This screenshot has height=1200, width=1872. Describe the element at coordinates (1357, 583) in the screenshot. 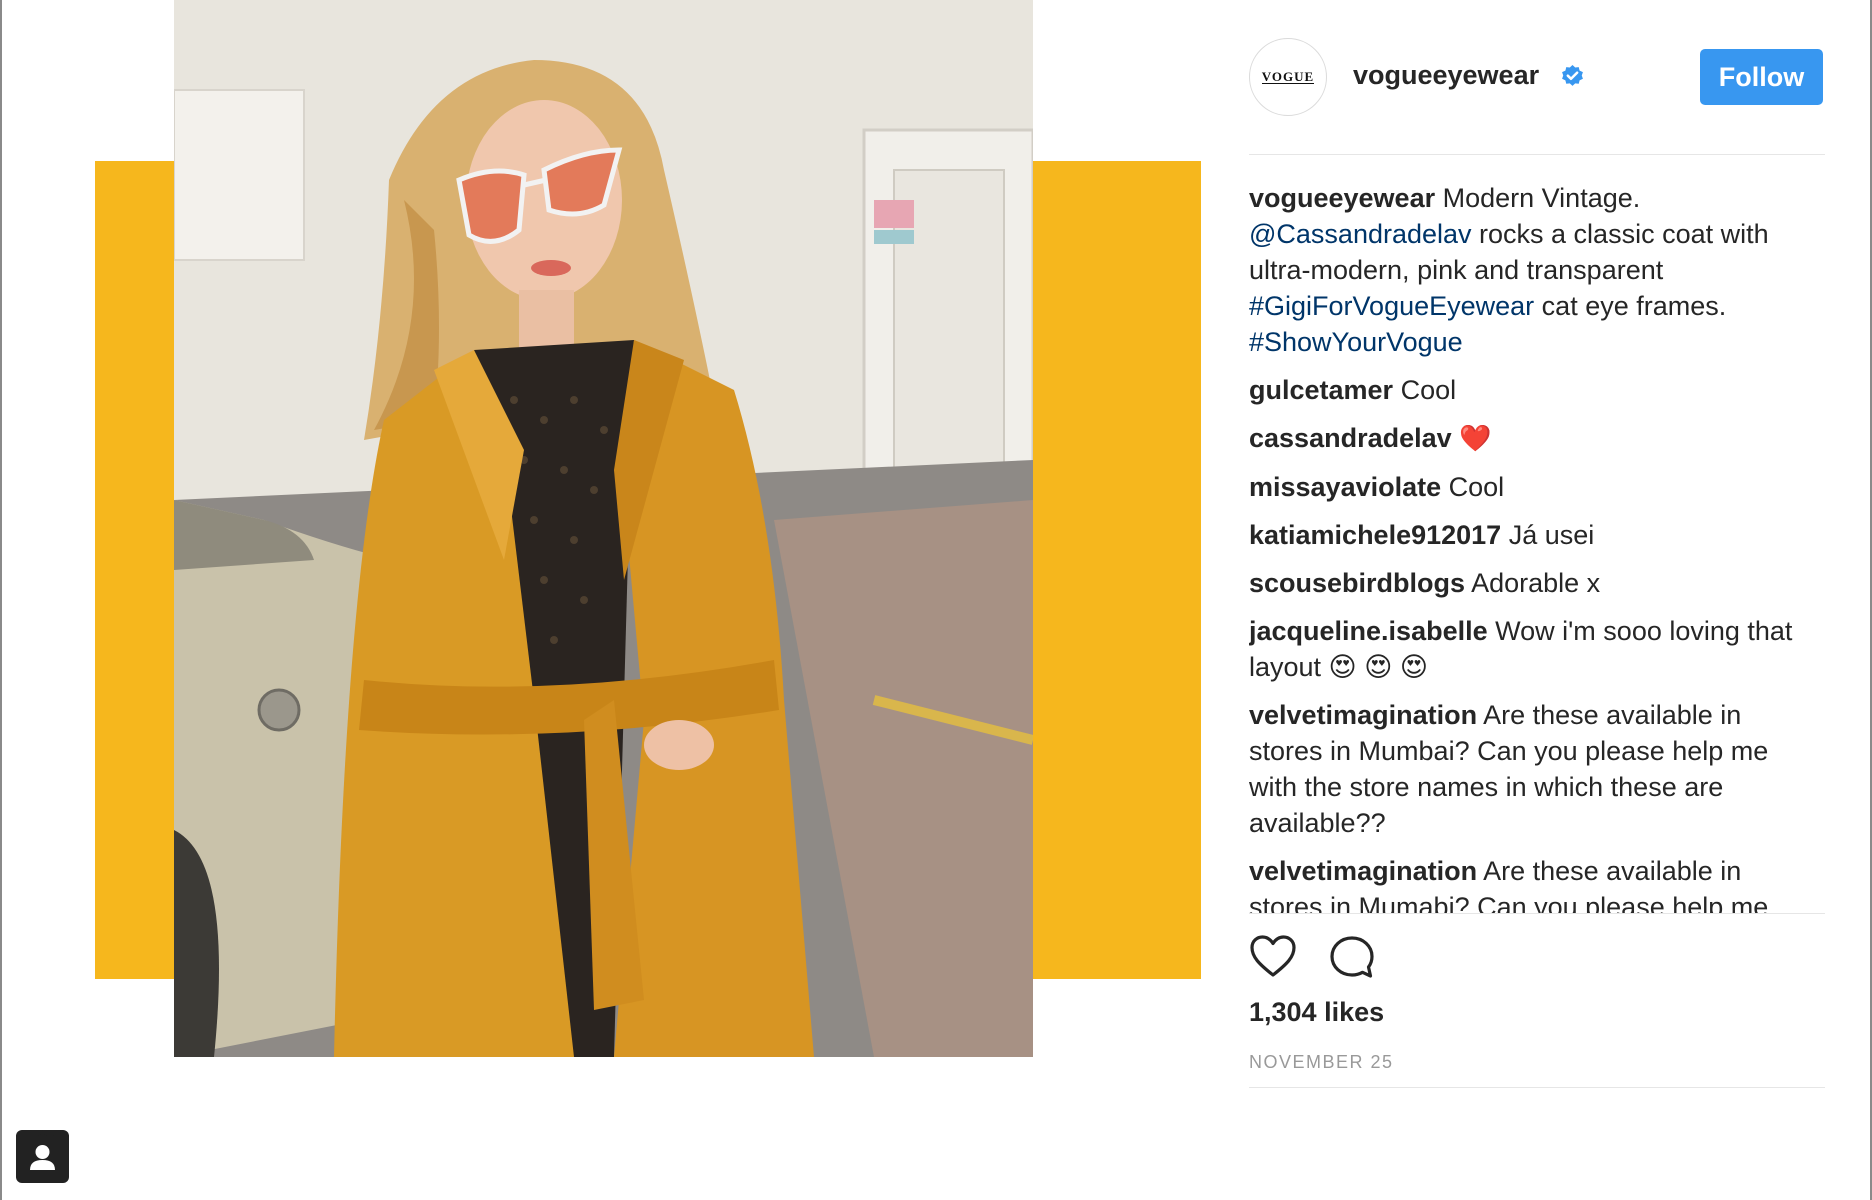

I see `comment-username: scousebirdblogs` at that location.